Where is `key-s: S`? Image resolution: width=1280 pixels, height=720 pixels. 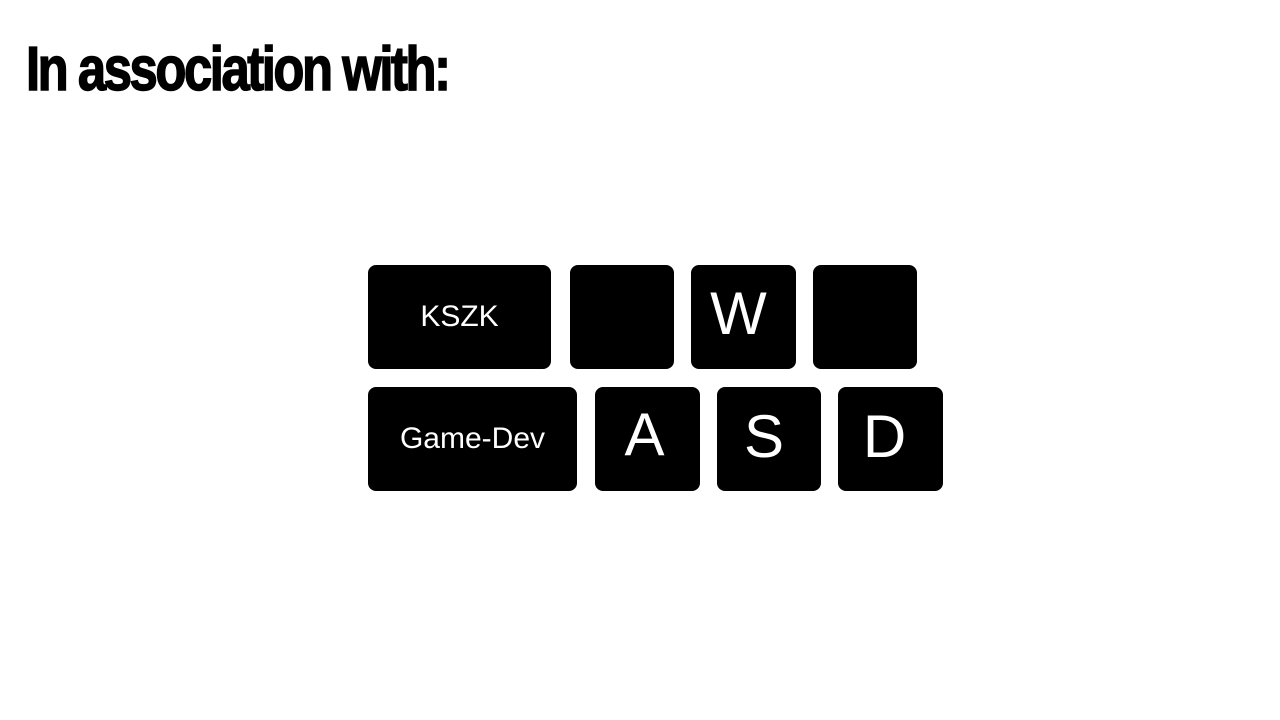
key-s: S is located at coordinates (769, 439).